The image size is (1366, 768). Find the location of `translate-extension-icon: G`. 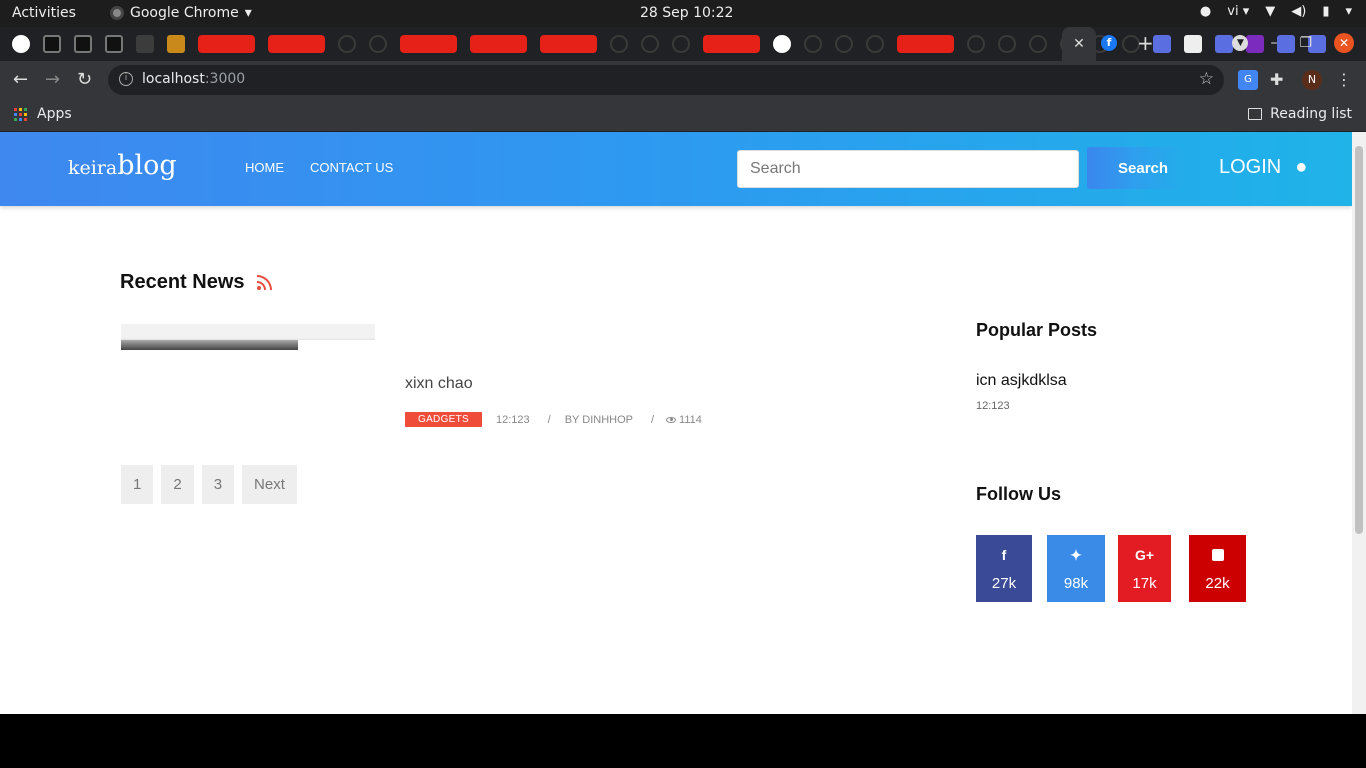

translate-extension-icon: G is located at coordinates (1248, 80).